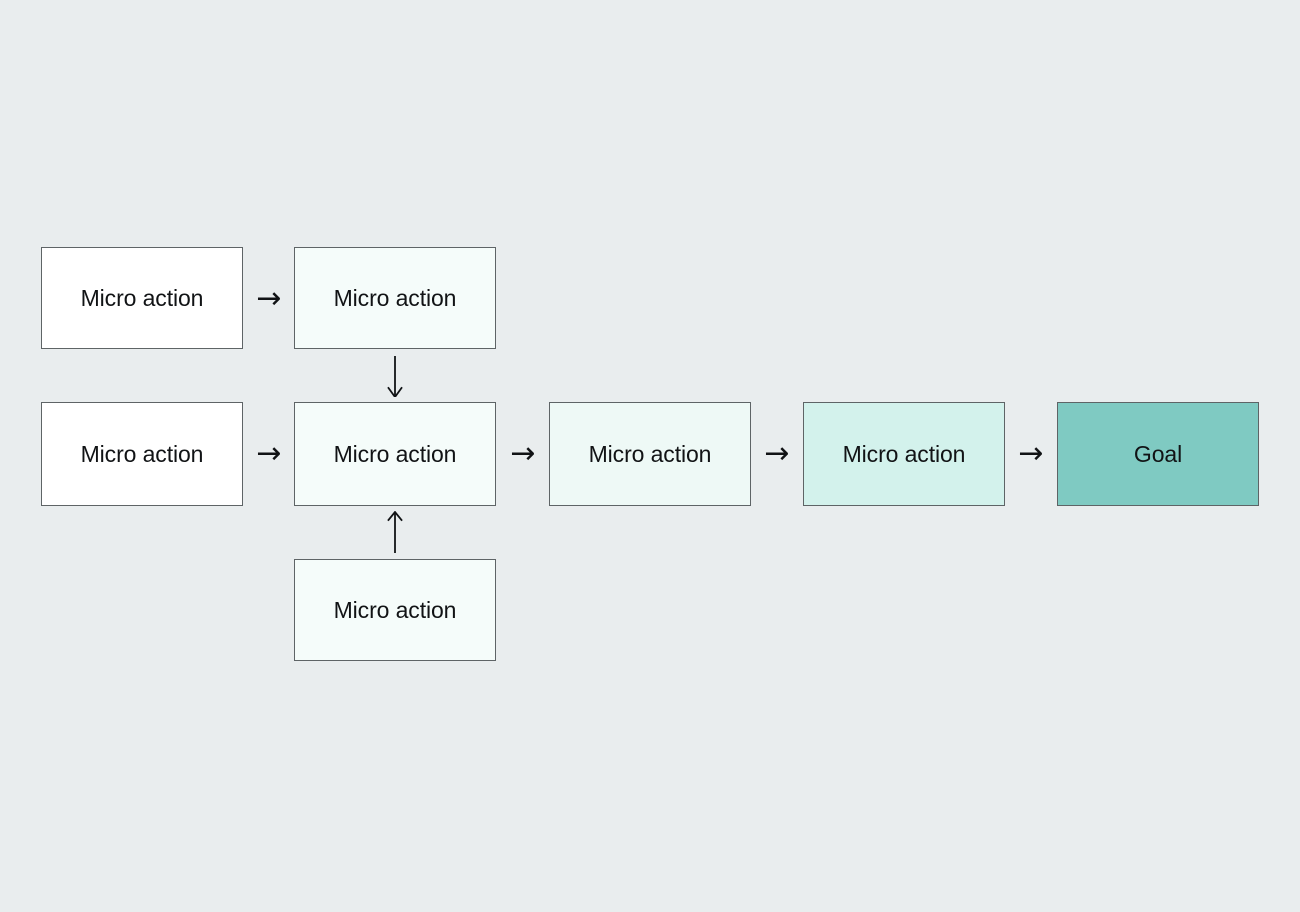 The height and width of the screenshot is (912, 1300). What do you see at coordinates (395, 531) in the screenshot?
I see `arrow-up-icon` at bounding box center [395, 531].